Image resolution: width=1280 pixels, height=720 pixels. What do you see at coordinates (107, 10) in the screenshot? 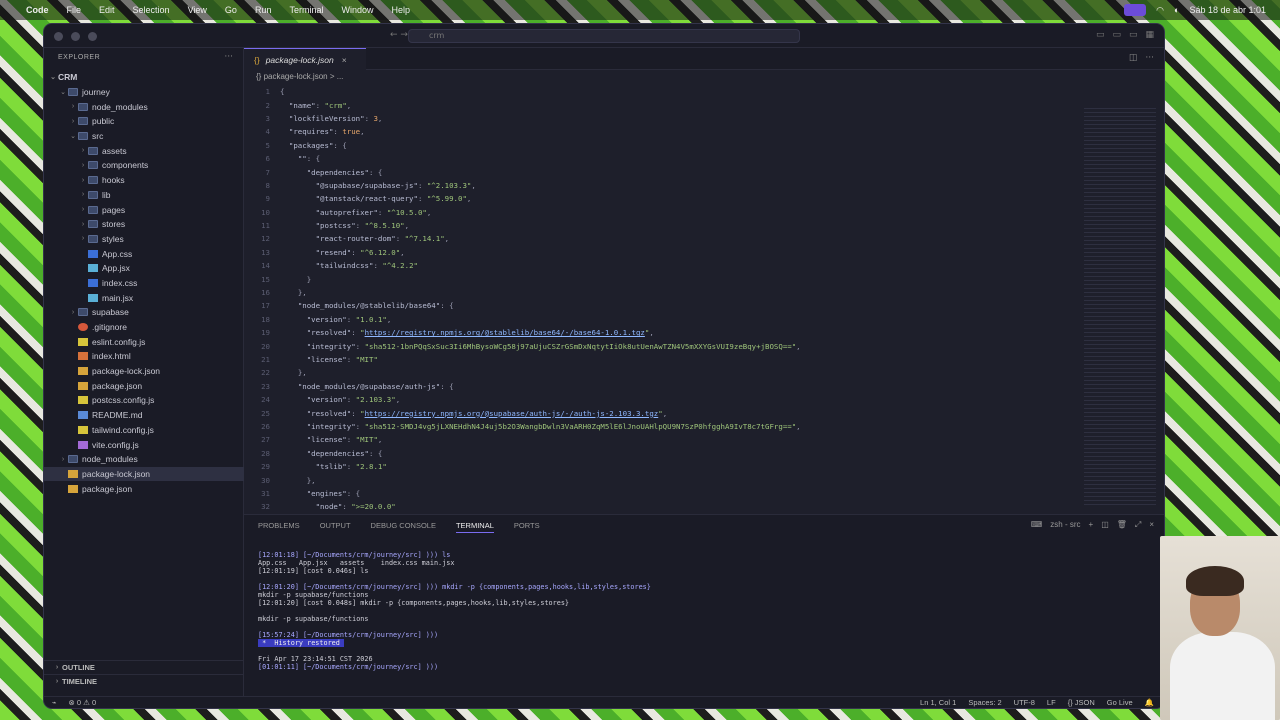
I see `menu-edit: Edit` at bounding box center [107, 10].